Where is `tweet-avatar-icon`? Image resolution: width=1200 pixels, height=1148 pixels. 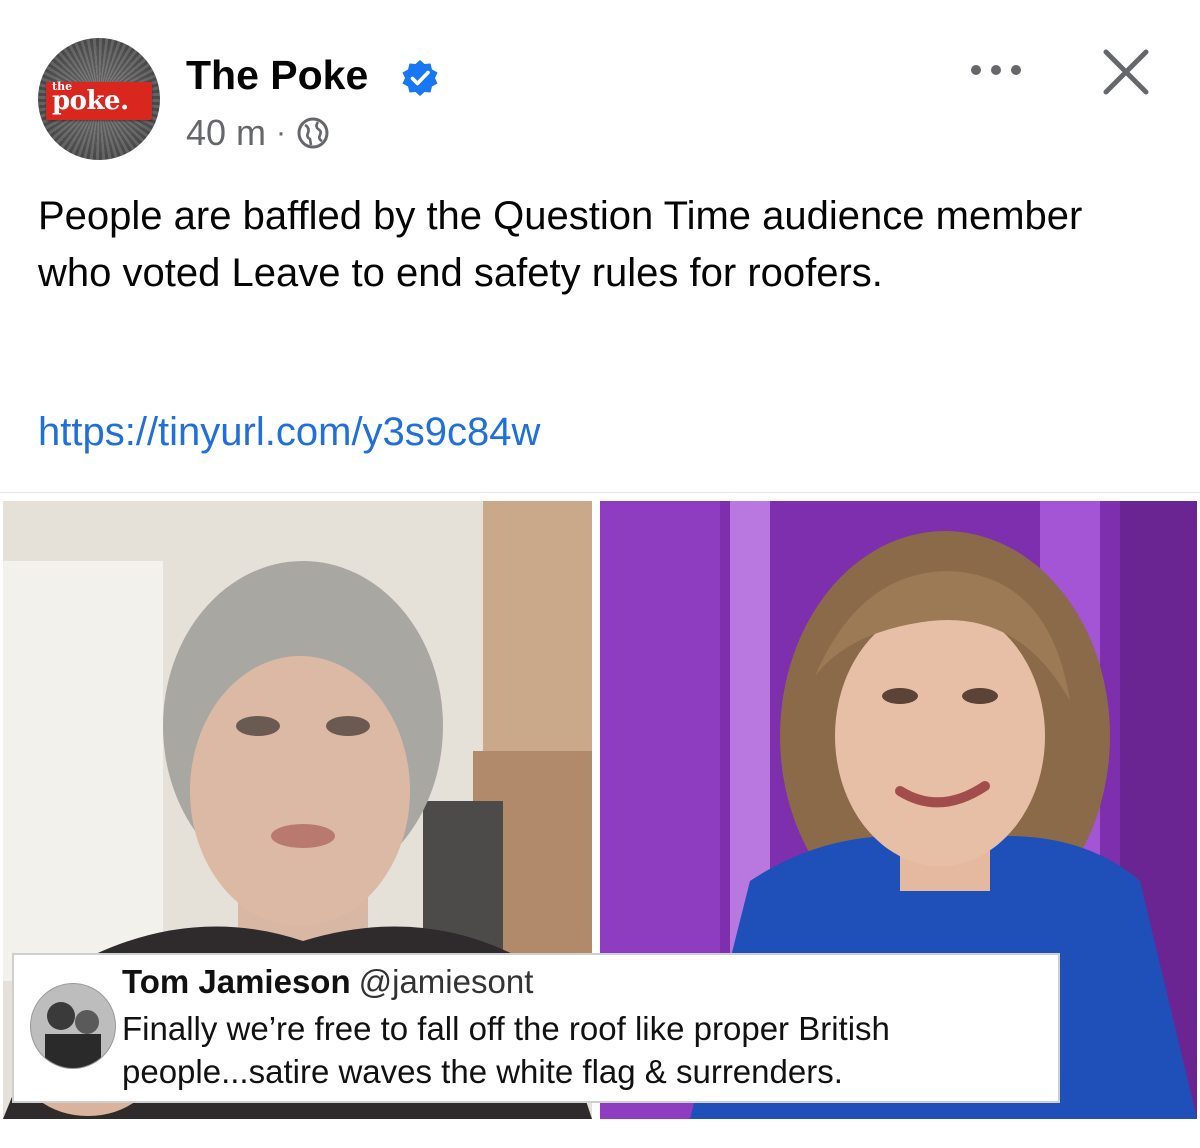
tweet-avatar-icon is located at coordinates (73, 1026).